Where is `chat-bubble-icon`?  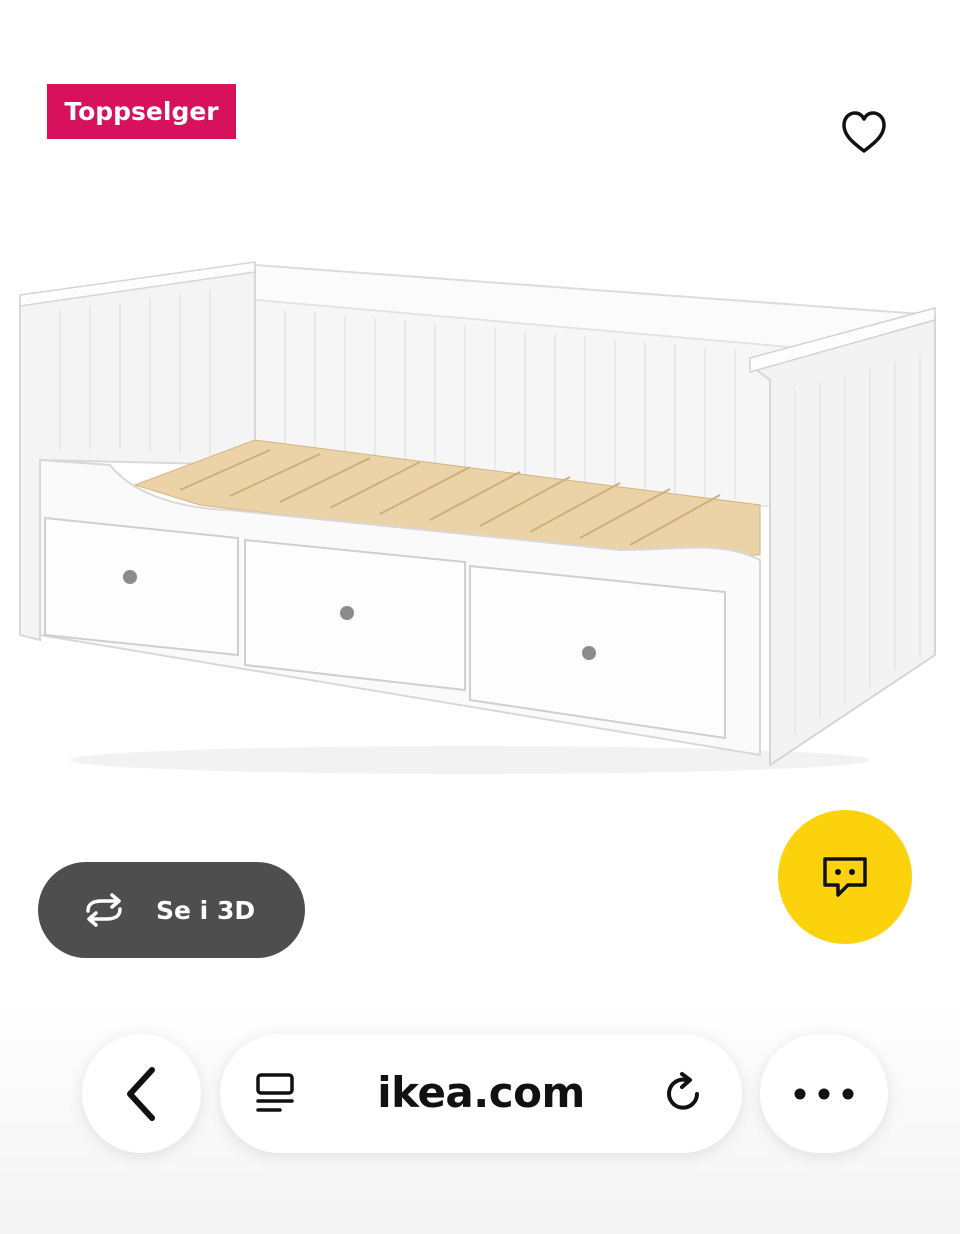 chat-bubble-icon is located at coordinates (845, 877).